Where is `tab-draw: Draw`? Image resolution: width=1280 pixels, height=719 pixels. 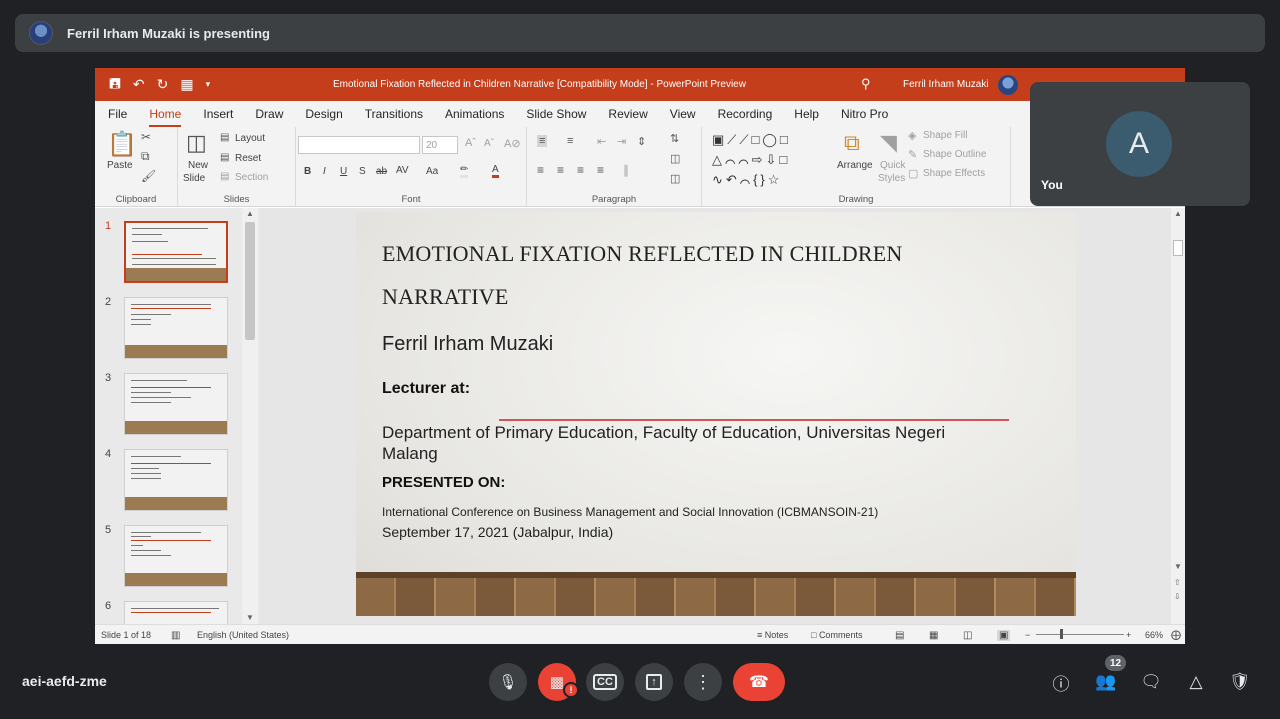 tab-draw: Draw is located at coordinates (275, 114).